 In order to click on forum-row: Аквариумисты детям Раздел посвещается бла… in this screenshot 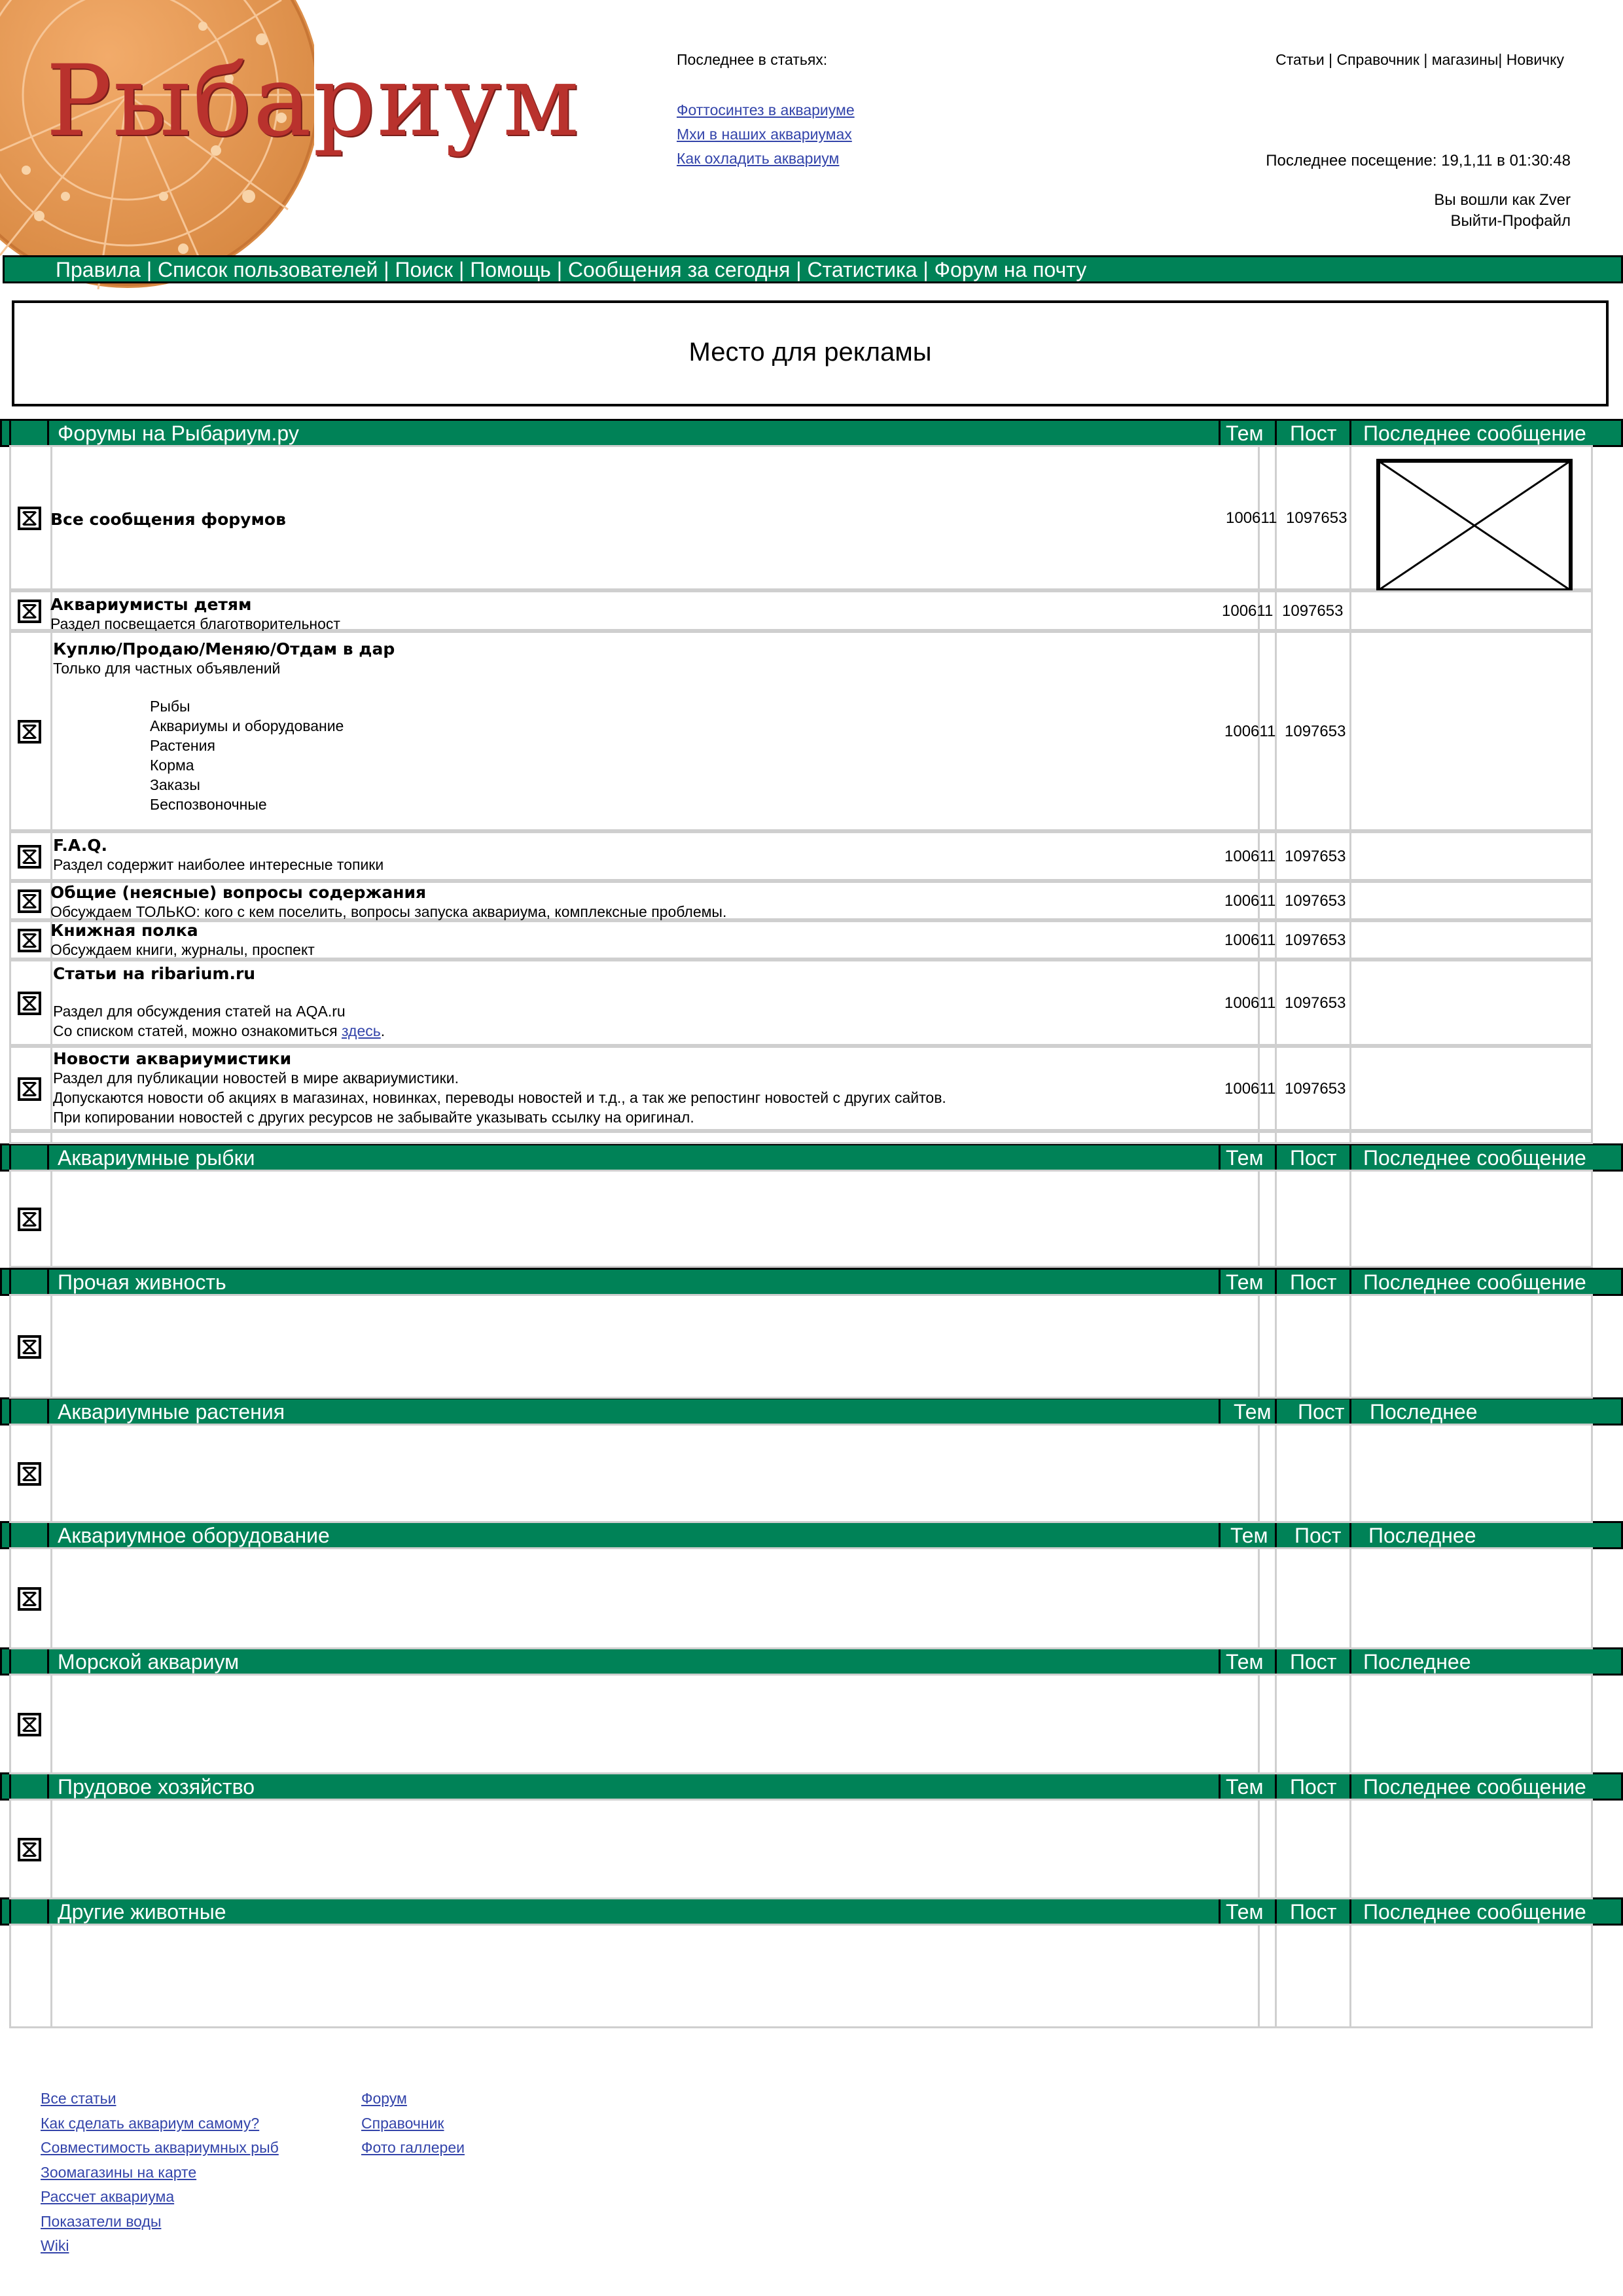, I will do `click(801, 611)`.